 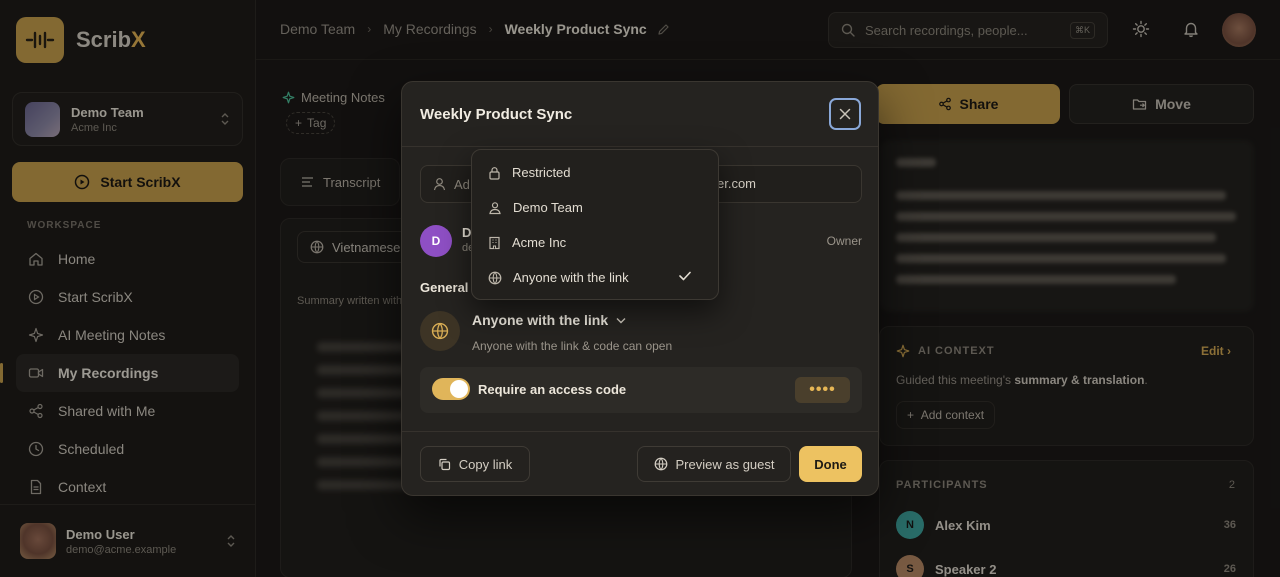 What do you see at coordinates (467, 232) in the screenshot?
I see `owner-name: D` at bounding box center [467, 232].